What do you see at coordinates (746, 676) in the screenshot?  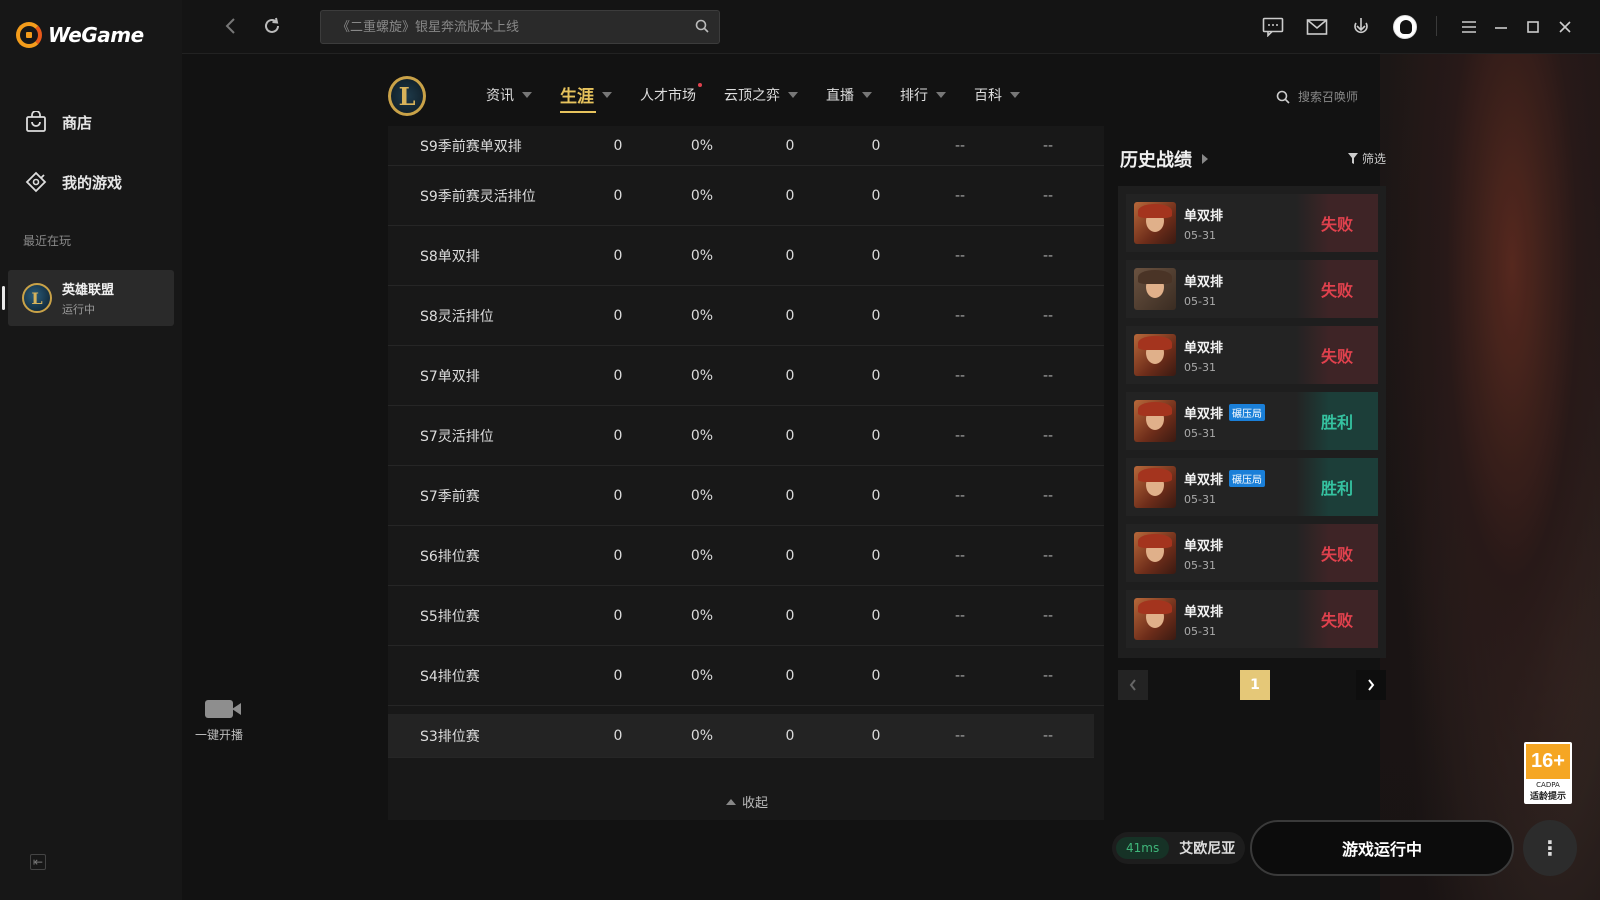 I see `table-row: S4排位赛 0 0% 0 0 -- --` at bounding box center [746, 676].